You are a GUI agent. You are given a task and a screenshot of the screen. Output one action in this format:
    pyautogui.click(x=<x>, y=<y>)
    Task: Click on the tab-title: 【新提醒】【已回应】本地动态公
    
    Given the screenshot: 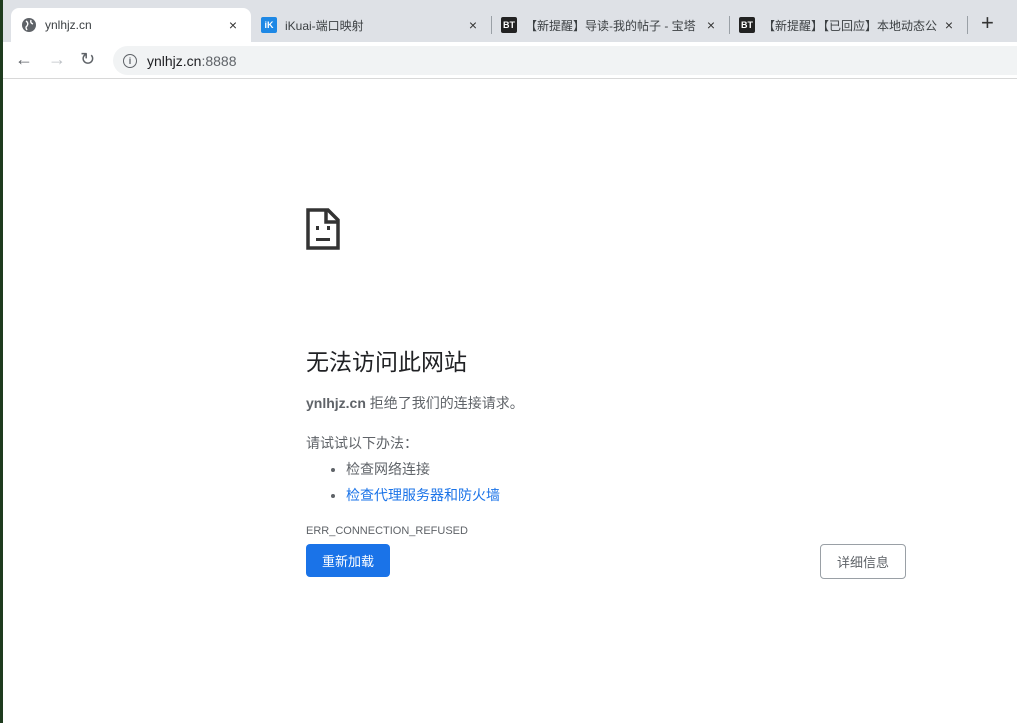 What is the action you would take?
    pyautogui.click(x=850, y=25)
    